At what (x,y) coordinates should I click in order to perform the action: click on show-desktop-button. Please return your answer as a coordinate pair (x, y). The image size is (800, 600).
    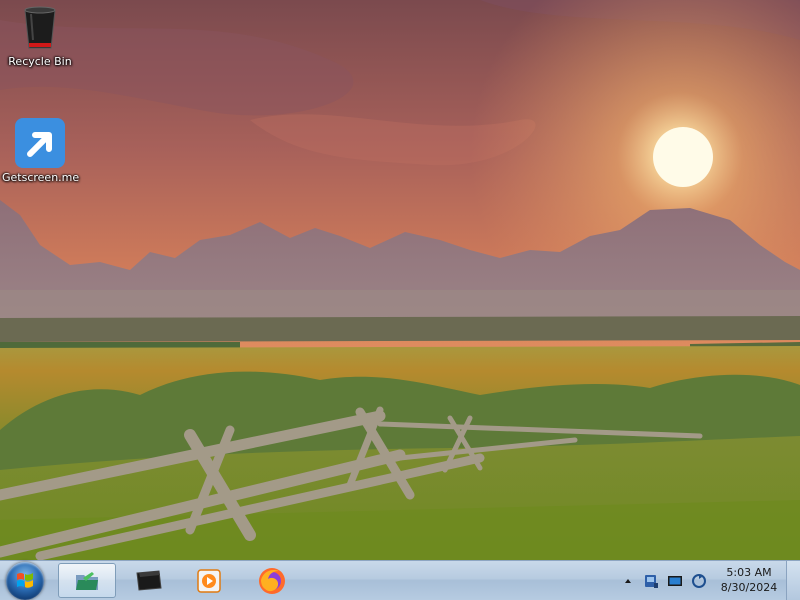
    Looking at the image, I should click on (793, 580).